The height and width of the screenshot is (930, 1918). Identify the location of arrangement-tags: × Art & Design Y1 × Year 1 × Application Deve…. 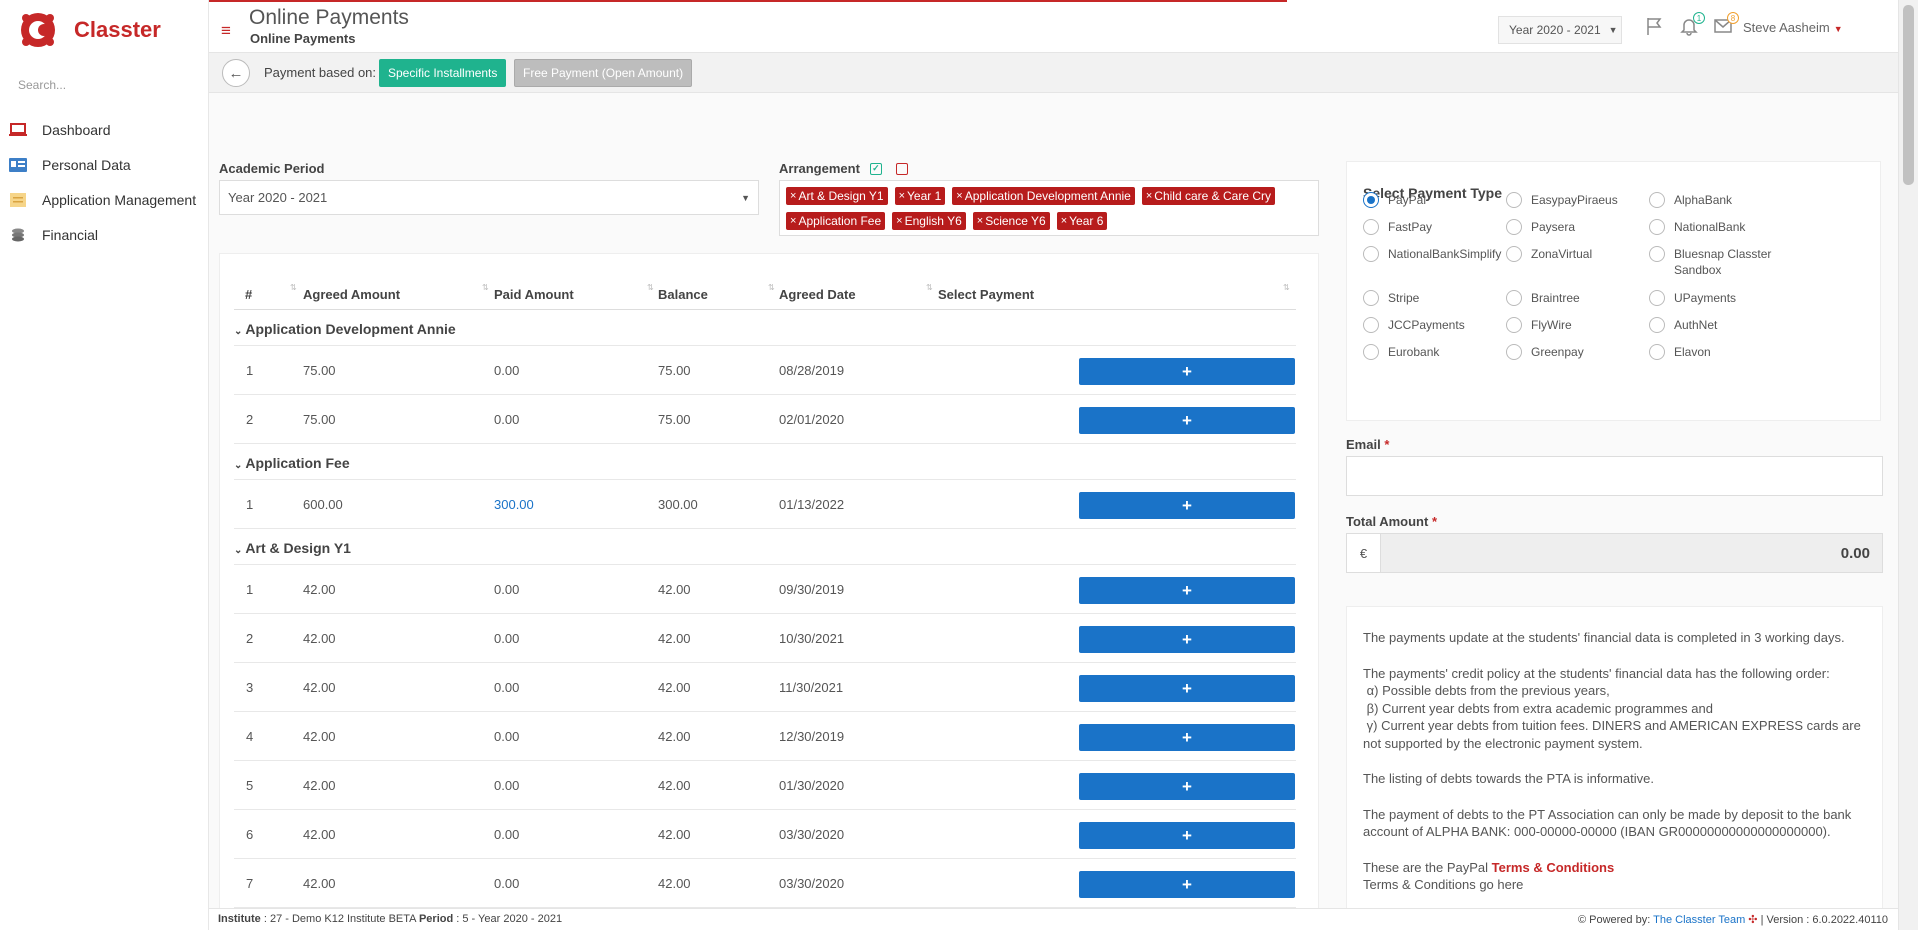
(1049, 208).